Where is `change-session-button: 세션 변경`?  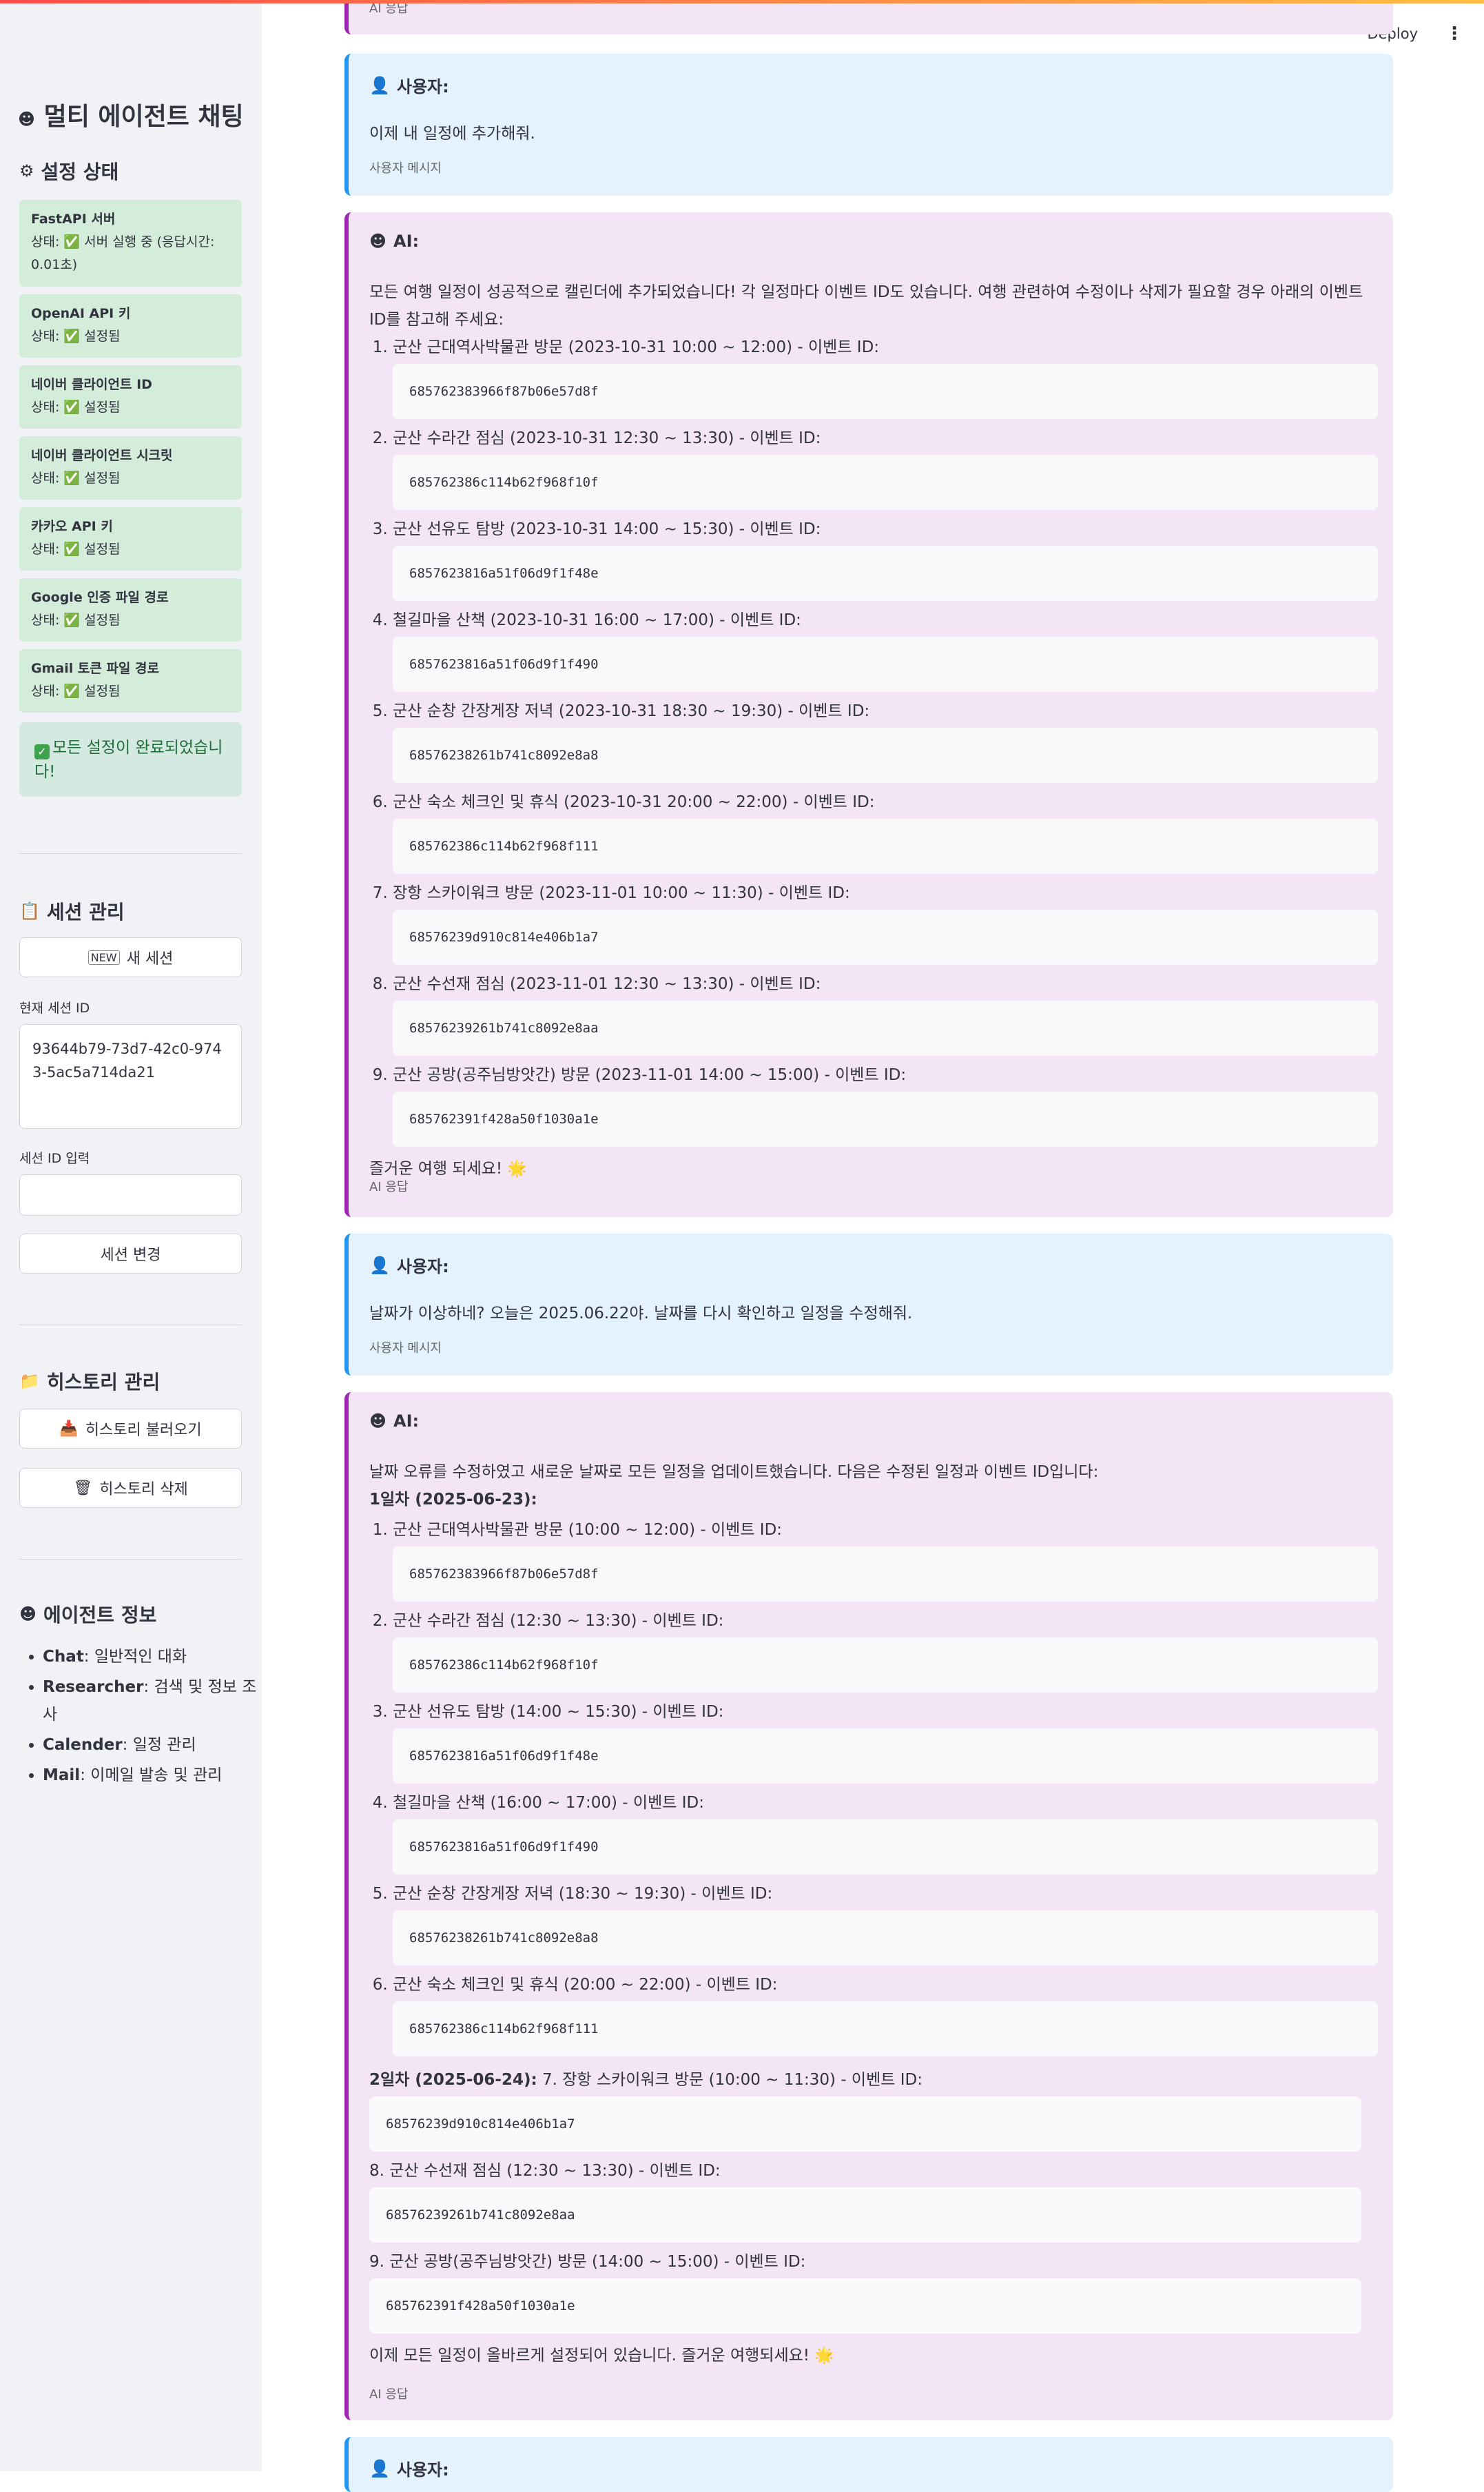 change-session-button: 세션 변경 is located at coordinates (130, 1254).